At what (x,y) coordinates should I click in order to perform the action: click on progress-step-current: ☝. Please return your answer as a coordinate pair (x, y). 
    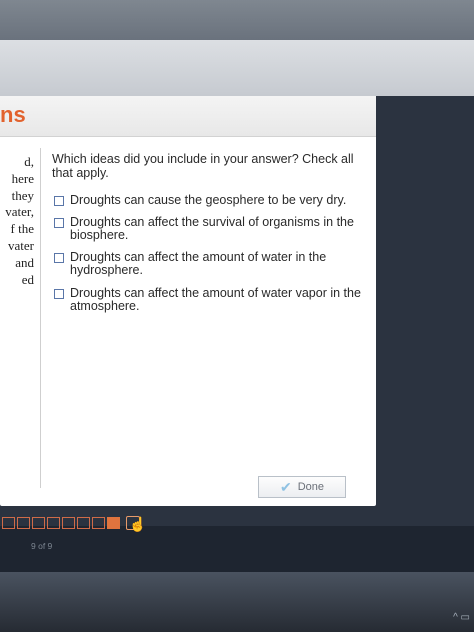
    Looking at the image, I should click on (136, 524).